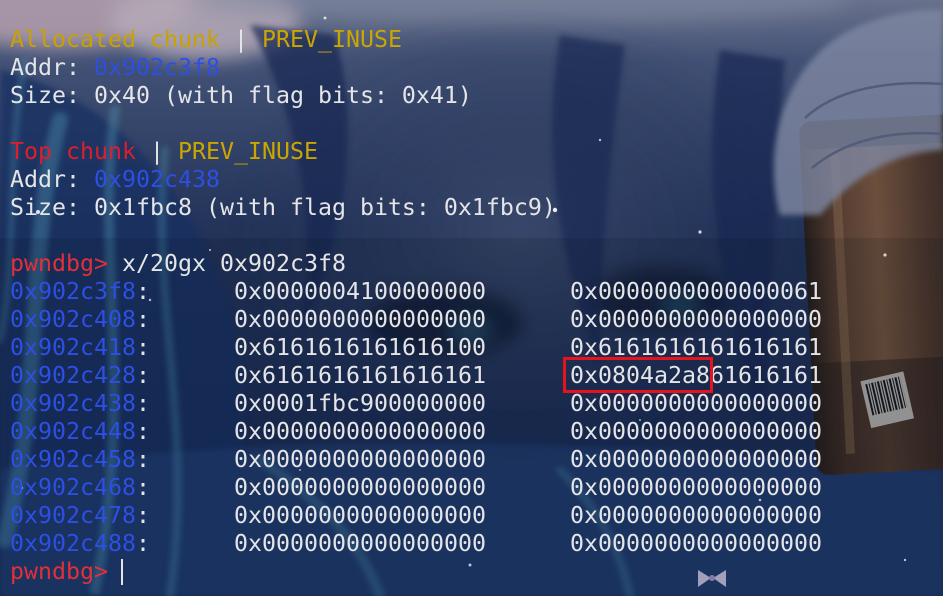 This screenshot has width=943, height=596. I want to click on memory-address: 0x902c3f8, so click(73, 291).